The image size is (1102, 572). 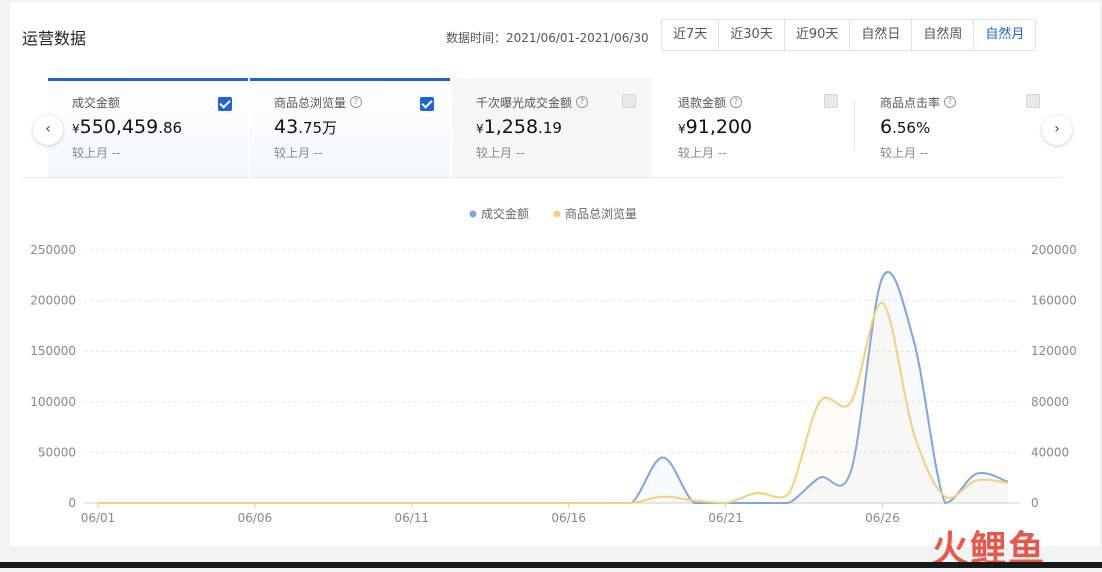 I want to click on legend-label: 成交金额, so click(x=505, y=213).